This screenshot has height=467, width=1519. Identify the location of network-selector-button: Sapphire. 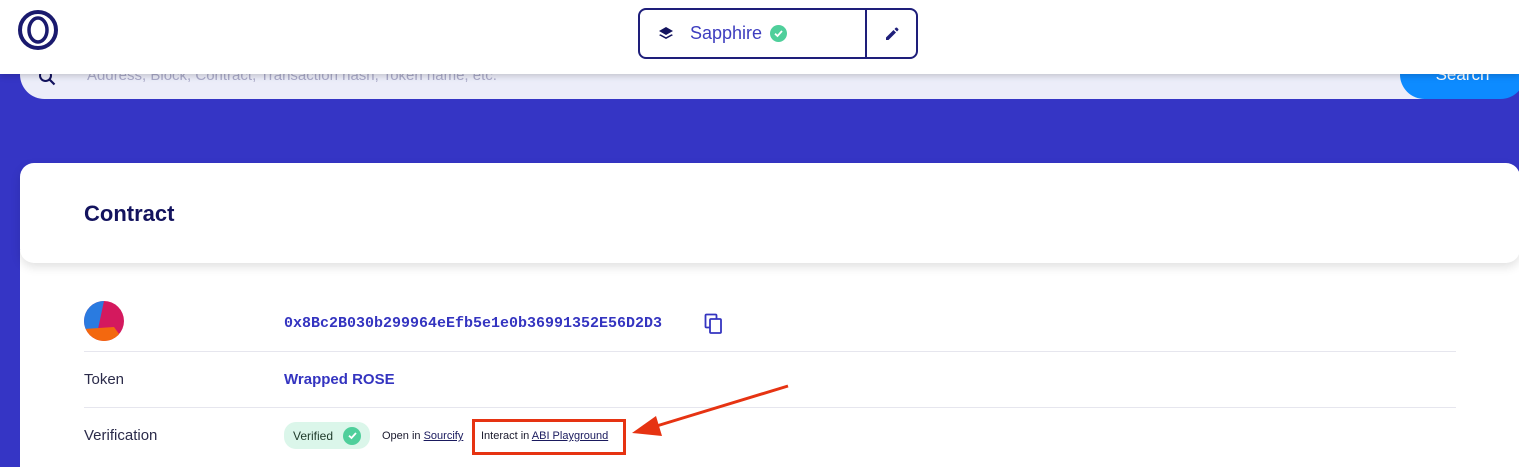
(753, 33).